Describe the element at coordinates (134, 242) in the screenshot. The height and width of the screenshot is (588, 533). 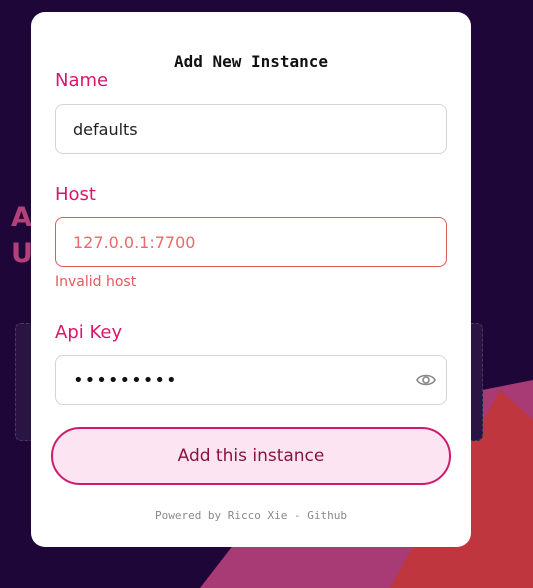
I see `host-input-value: 127.0.0.1:7700` at that location.